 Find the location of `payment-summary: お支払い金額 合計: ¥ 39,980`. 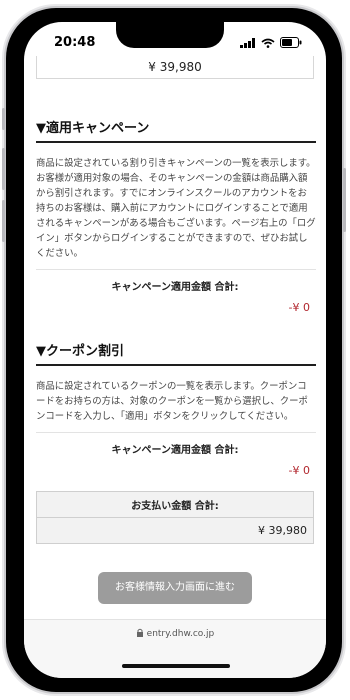

payment-summary: お支払い金額 合計: ¥ 39,980 is located at coordinates (175, 517).